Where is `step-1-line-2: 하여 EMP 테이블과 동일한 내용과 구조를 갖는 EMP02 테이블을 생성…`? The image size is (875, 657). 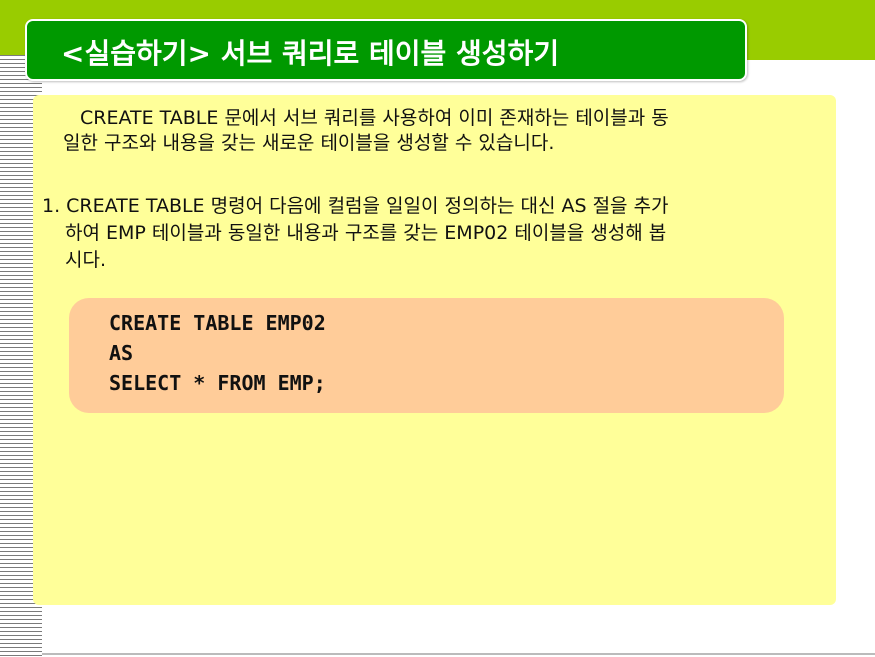
step-1-line-2: 하여 EMP 테이블과 동일한 내용과 구조를 갖는 EMP02 테이블을 생성… is located at coordinates (366, 233).